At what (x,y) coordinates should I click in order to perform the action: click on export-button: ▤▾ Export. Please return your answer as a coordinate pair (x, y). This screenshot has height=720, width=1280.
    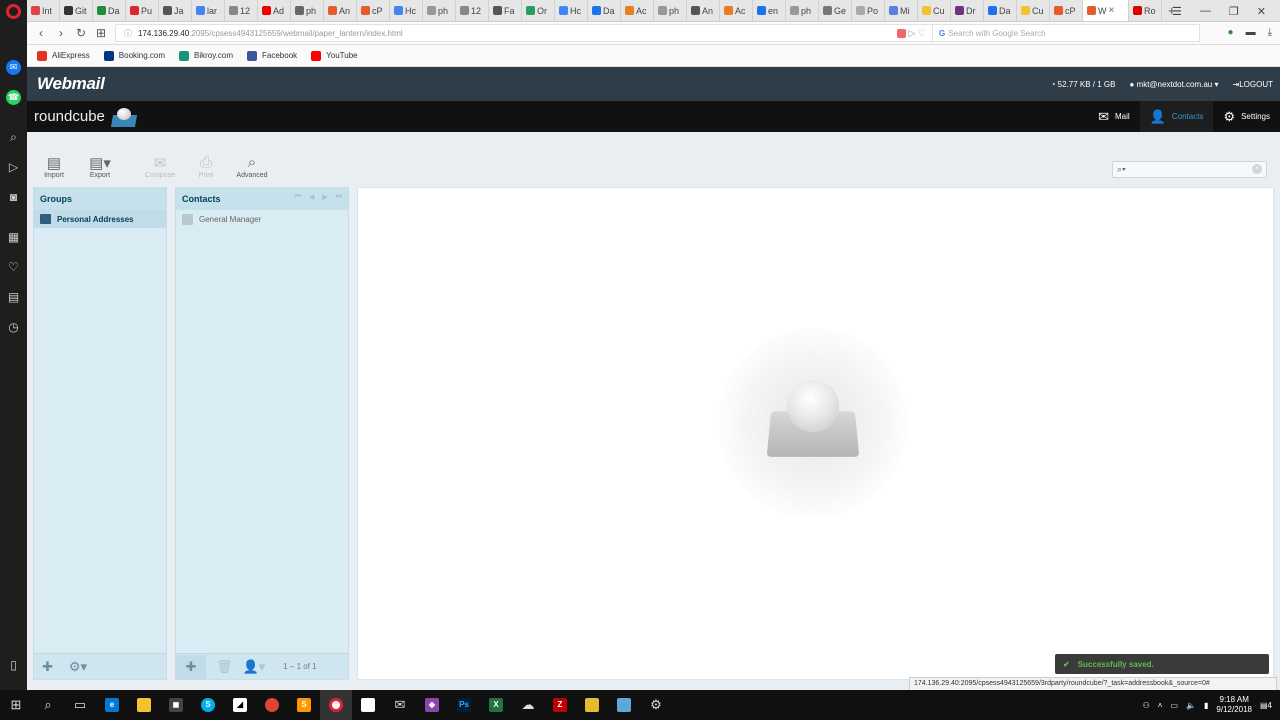
    Looking at the image, I should click on (100, 166).